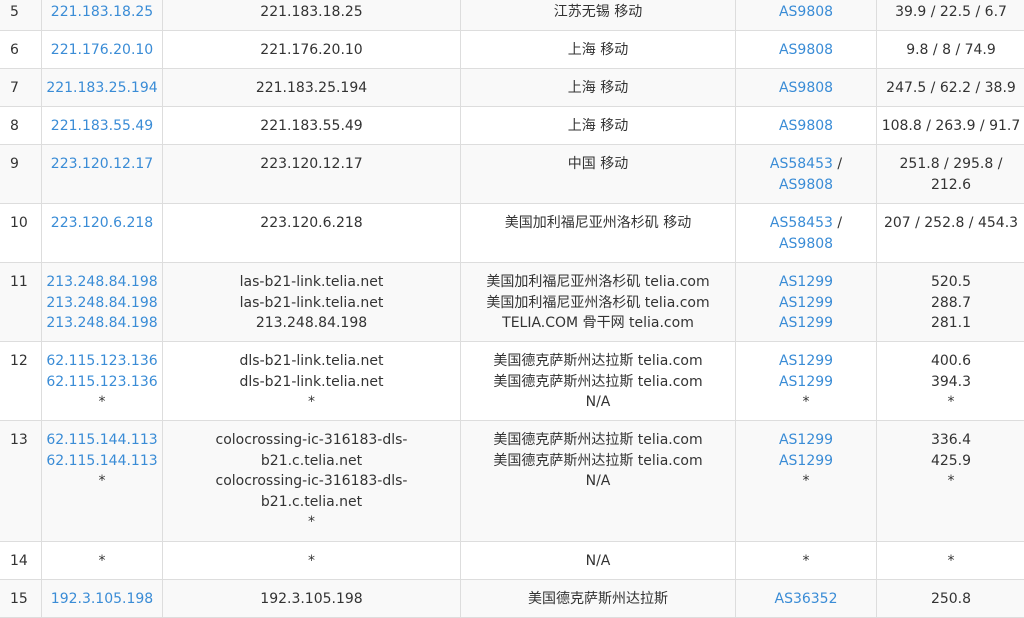 The width and height of the screenshot is (1024, 618). I want to click on ip-link: 221.183.25.194, so click(102, 88).